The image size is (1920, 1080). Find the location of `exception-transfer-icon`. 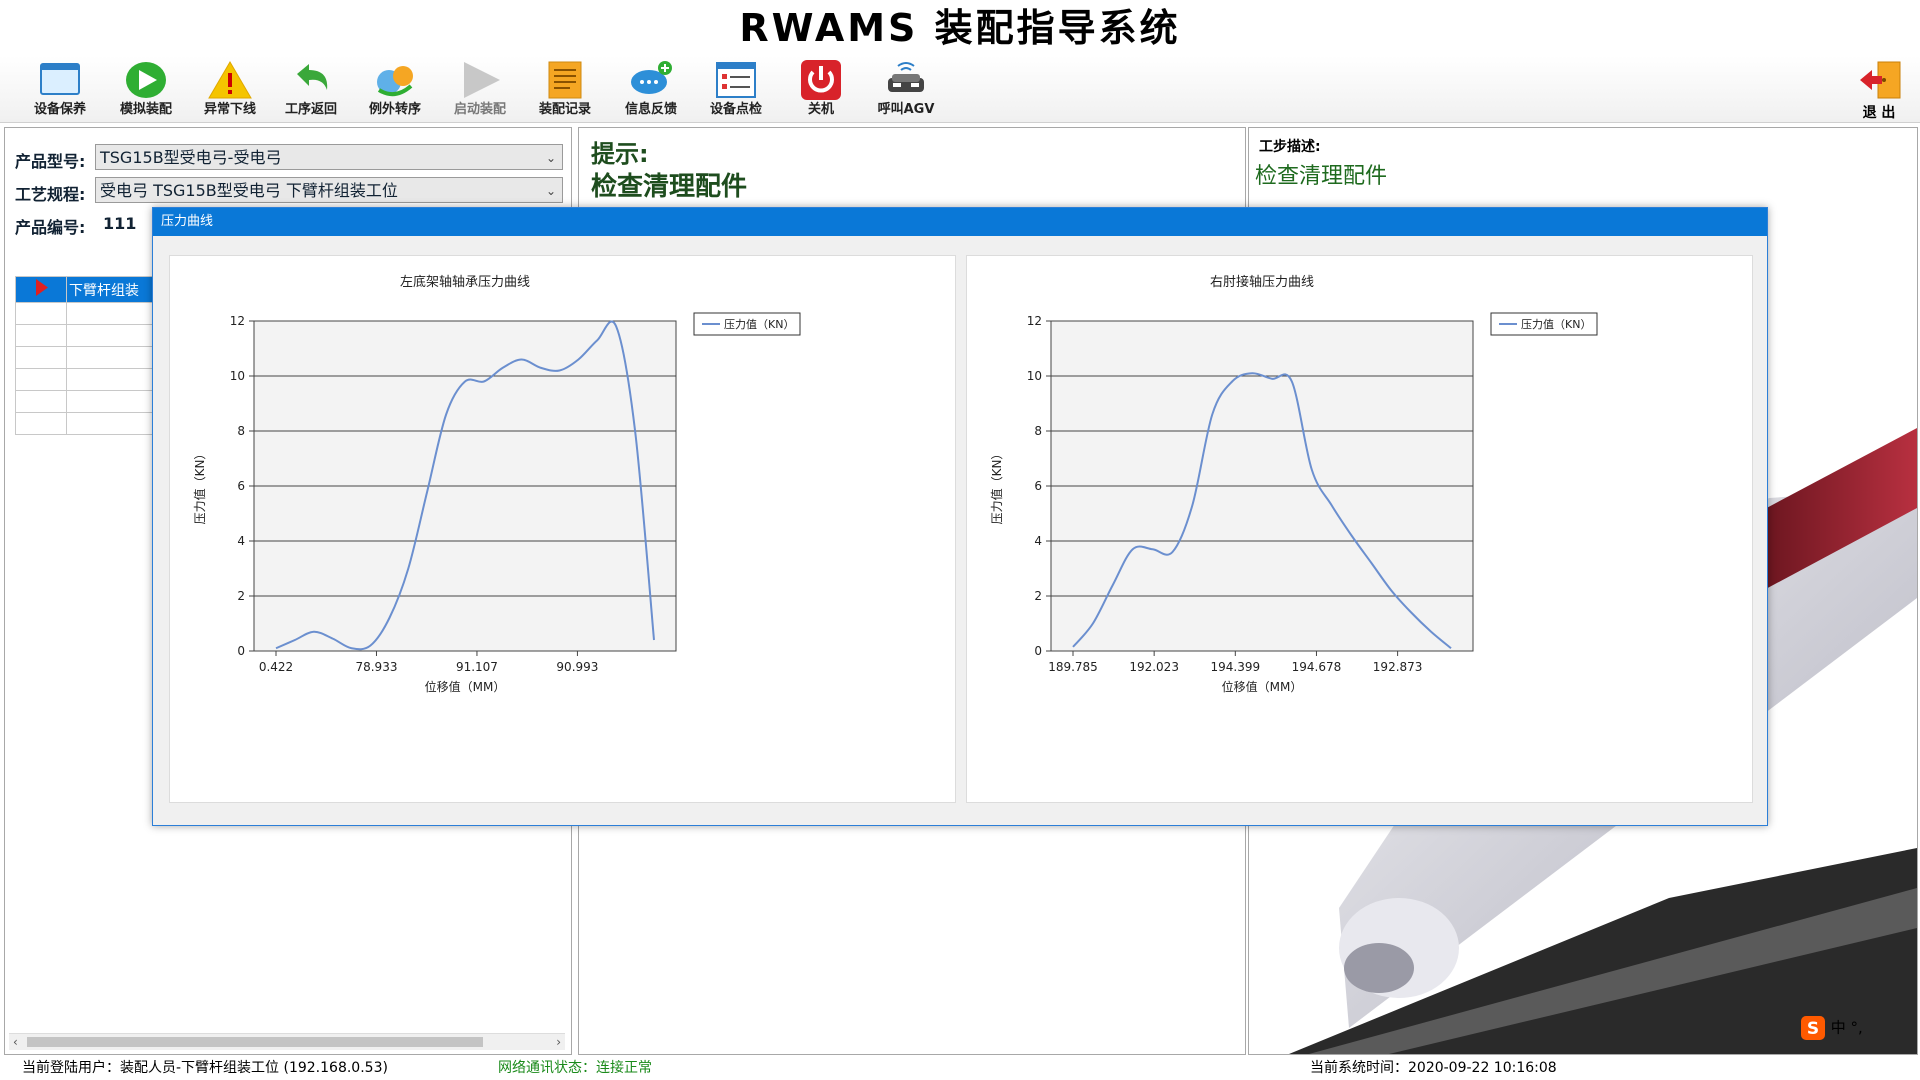

exception-transfer-icon is located at coordinates (395, 81).